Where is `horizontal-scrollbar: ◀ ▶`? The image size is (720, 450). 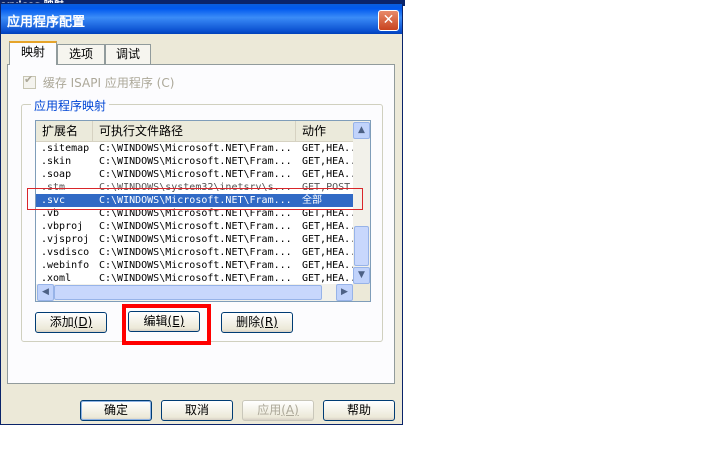
horizontal-scrollbar: ◀ ▶ is located at coordinates (195, 292).